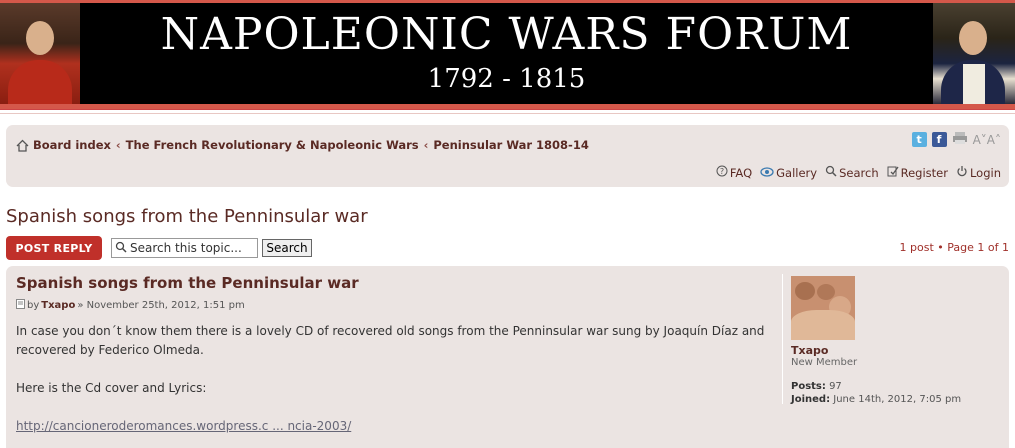 The height and width of the screenshot is (448, 1015). Describe the element at coordinates (896, 399) in the screenshot. I see `joined-date: June 14th, 2012, 7:05 pm` at that location.